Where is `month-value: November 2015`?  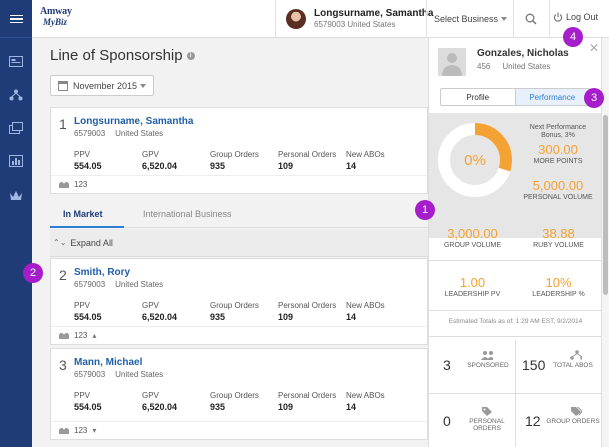
month-value: November 2015 is located at coordinates (105, 85).